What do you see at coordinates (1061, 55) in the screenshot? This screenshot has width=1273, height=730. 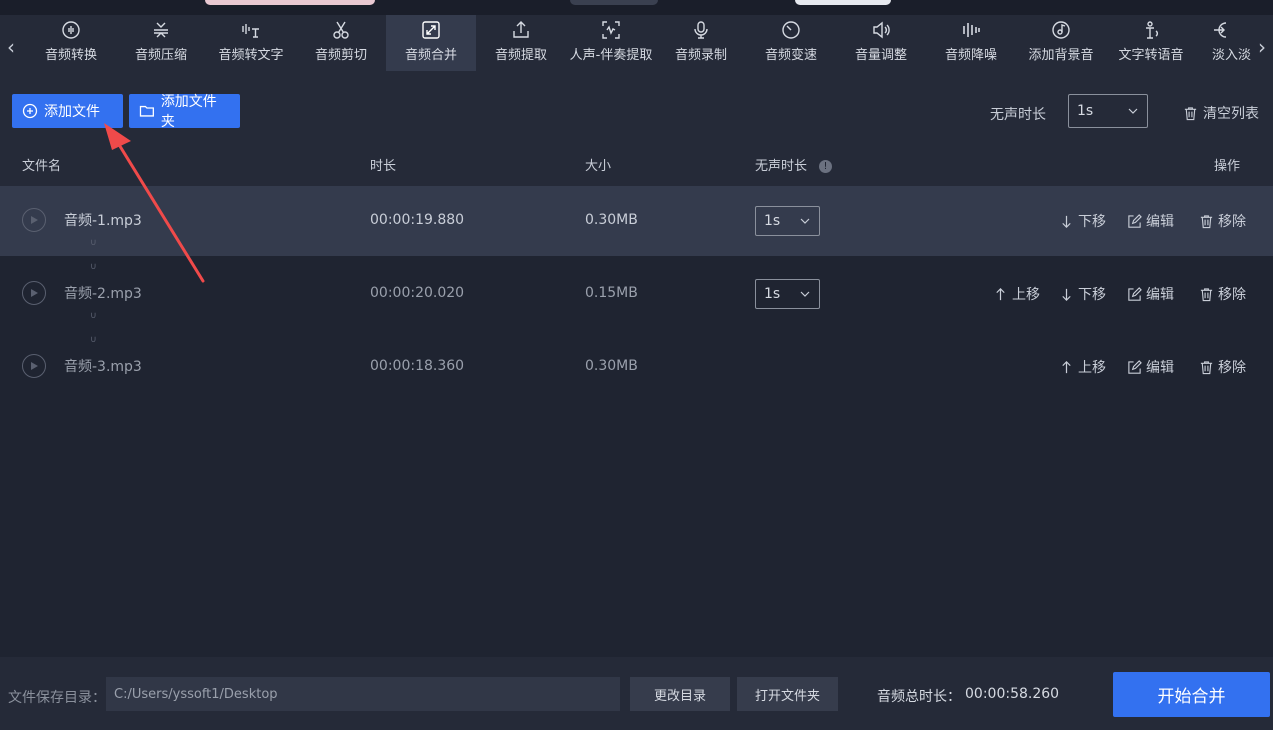 I see `tool-label: 添加背景音` at bounding box center [1061, 55].